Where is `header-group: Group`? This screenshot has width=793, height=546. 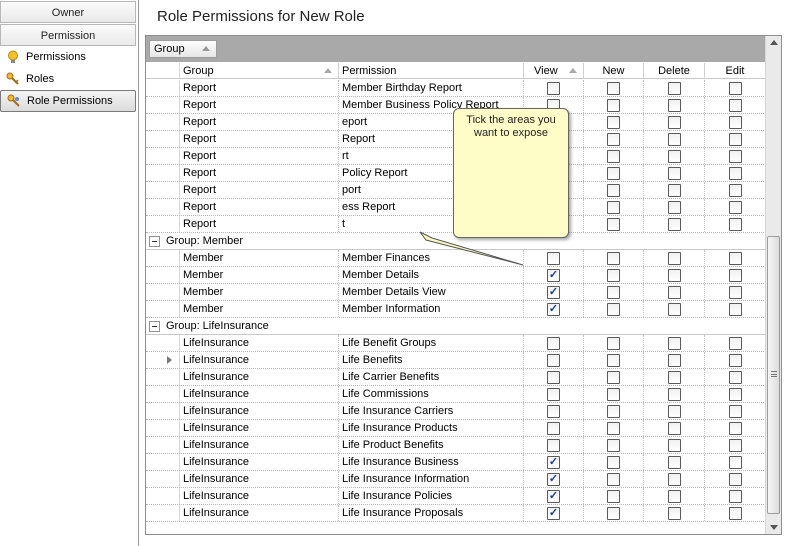
header-group: Group is located at coordinates (259, 71).